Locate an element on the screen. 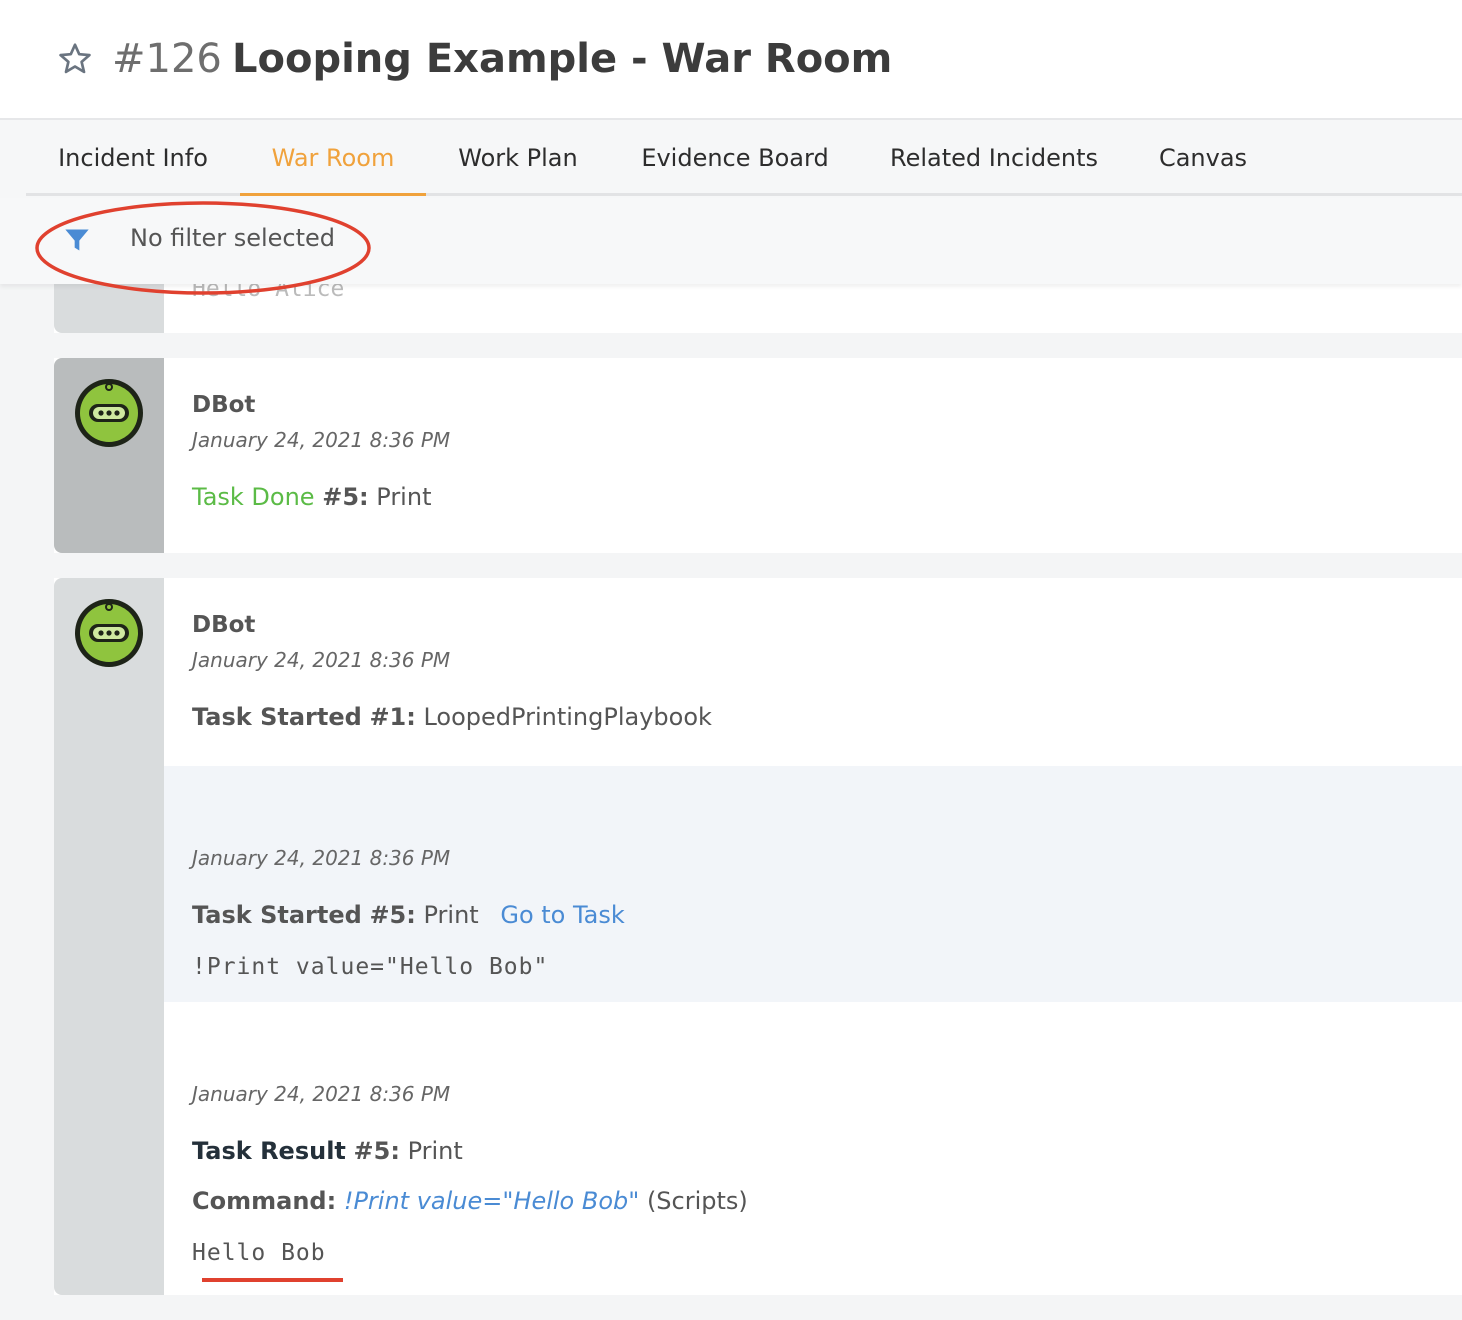 This screenshot has width=1462, height=1320. tab-evidence-board: Evidence Board is located at coordinates (735, 167).